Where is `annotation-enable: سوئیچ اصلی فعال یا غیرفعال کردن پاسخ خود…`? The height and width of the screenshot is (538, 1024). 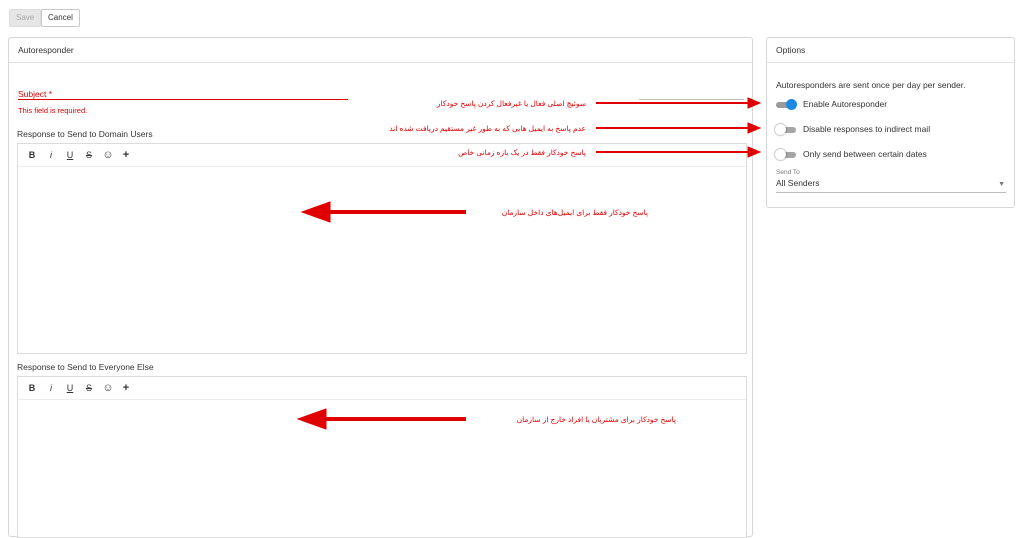
annotation-enable: سوئیچ اصلی فعال یا غیرفعال کردن پاسخ خود… is located at coordinates (511, 103).